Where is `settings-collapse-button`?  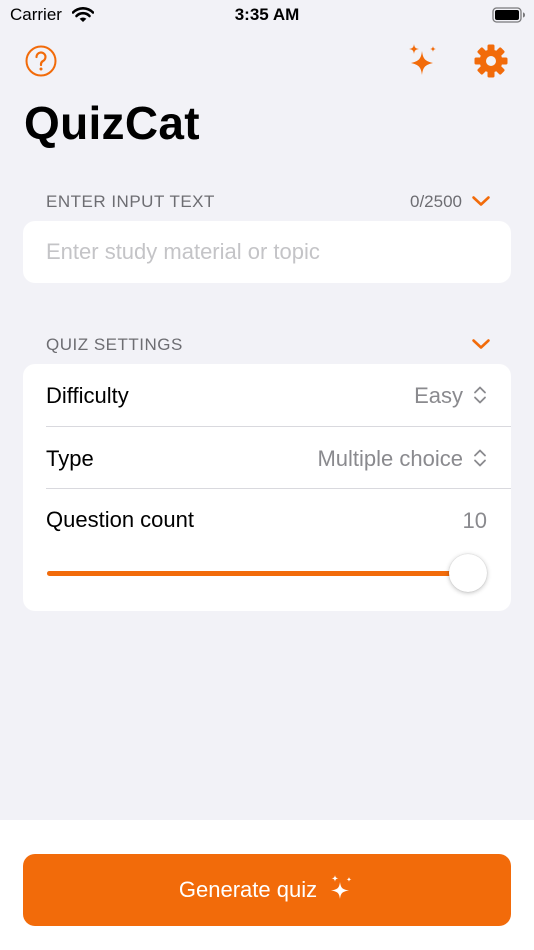 settings-collapse-button is located at coordinates (481, 346).